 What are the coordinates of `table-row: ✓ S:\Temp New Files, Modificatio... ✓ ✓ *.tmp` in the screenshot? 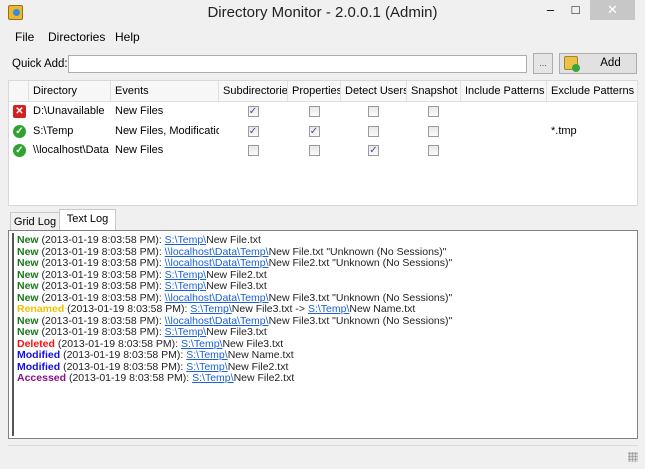 It's located at (323, 131).